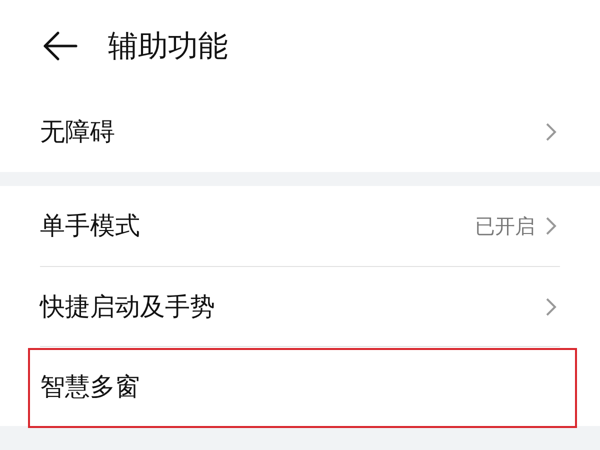 Image resolution: width=600 pixels, height=450 pixels. What do you see at coordinates (90, 226) in the screenshot?
I see `item-label: 单手模式` at bounding box center [90, 226].